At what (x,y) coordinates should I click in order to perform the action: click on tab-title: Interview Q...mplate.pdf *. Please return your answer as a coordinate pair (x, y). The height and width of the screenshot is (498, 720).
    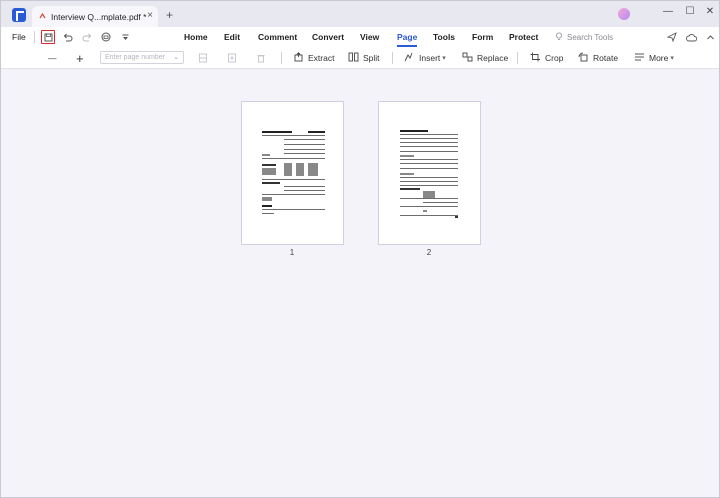
    Looking at the image, I should click on (99, 16).